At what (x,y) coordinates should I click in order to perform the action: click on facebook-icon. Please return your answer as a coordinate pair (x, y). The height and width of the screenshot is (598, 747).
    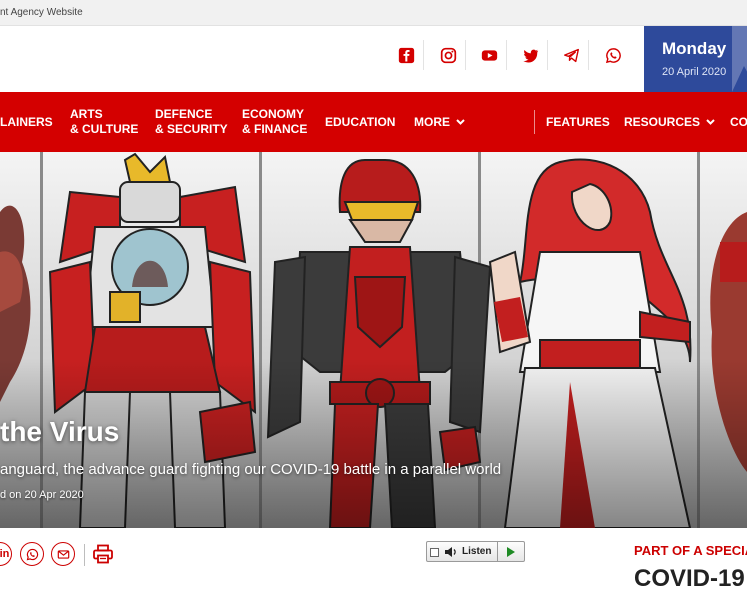
    Looking at the image, I should click on (407, 55).